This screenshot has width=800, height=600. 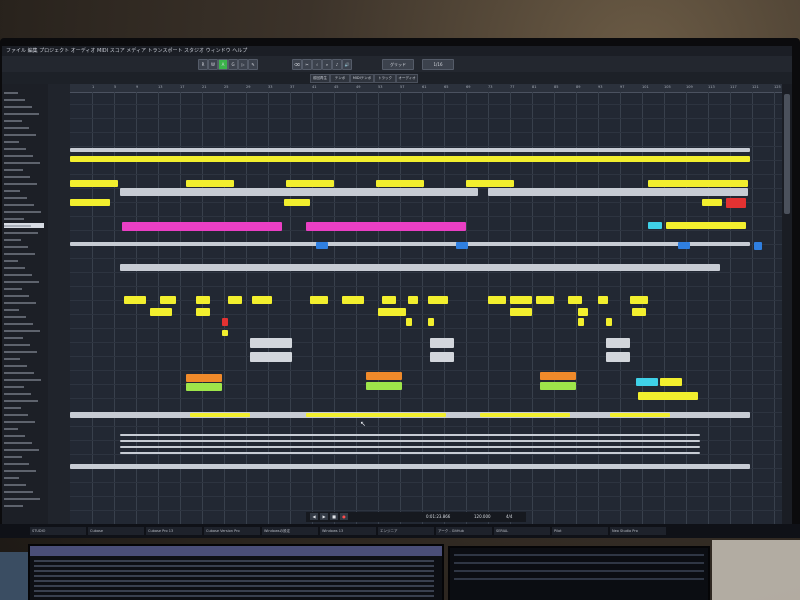 What do you see at coordinates (314, 516) in the screenshot?
I see `rewind-icon: ◀` at bounding box center [314, 516].